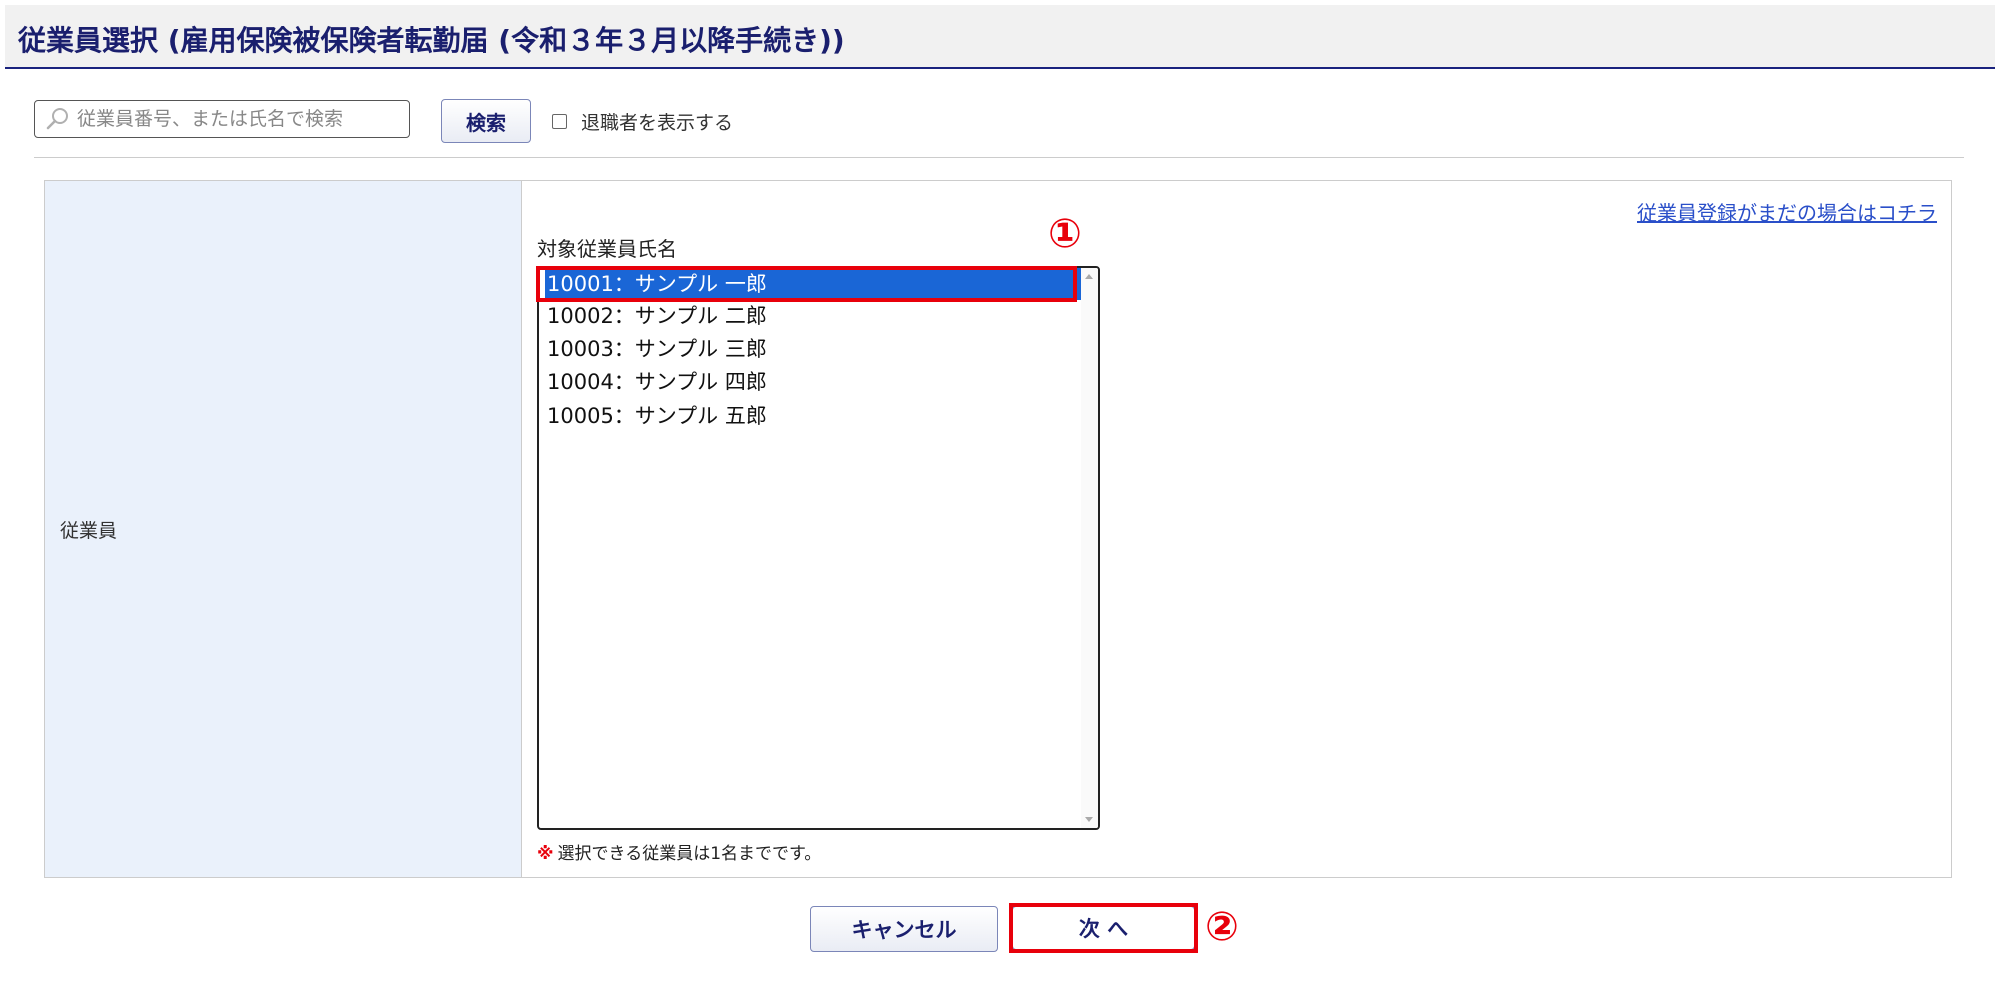 The width and height of the screenshot is (1997, 987). Describe the element at coordinates (1089, 548) in the screenshot. I see `listbox-scrollbar` at that location.